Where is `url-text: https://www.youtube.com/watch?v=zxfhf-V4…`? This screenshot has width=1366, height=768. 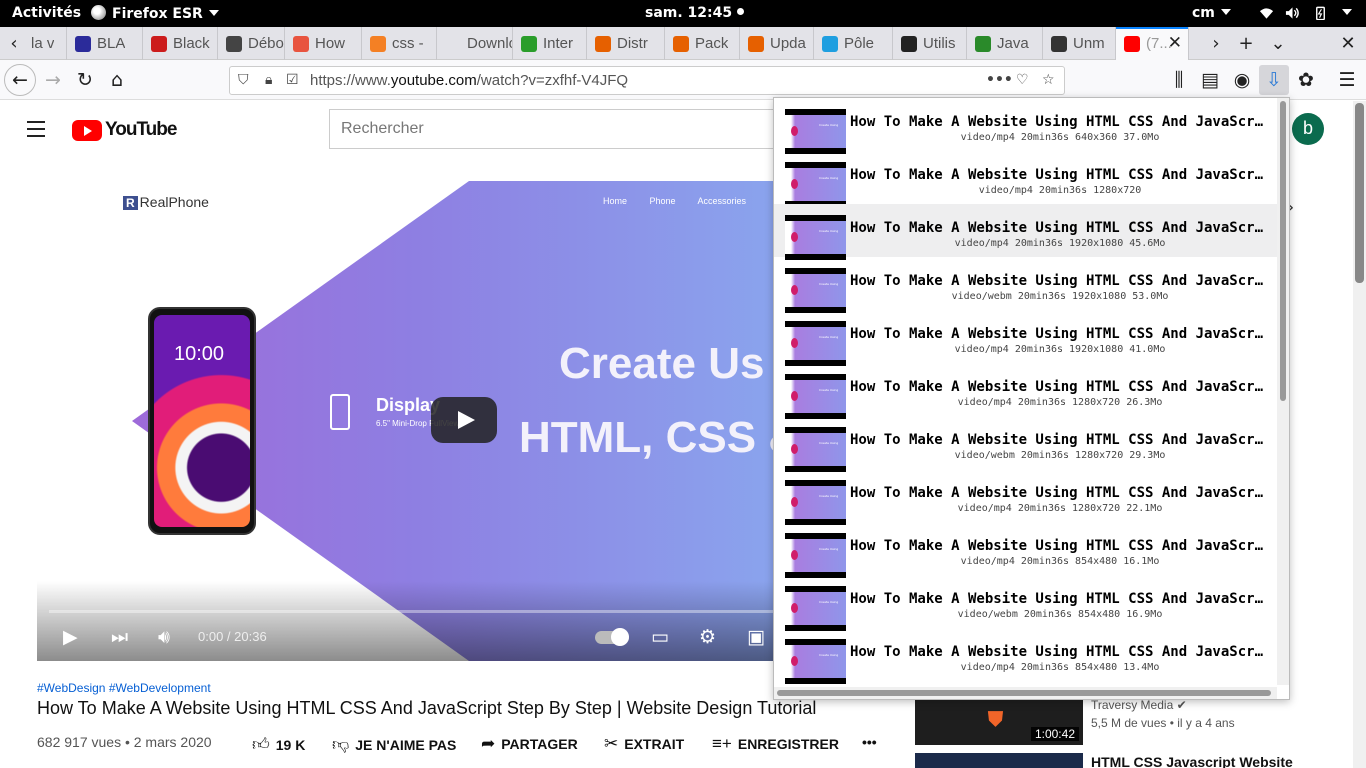 url-text: https://www.youtube.com/watch?v=zxfhf-V4… is located at coordinates (469, 80).